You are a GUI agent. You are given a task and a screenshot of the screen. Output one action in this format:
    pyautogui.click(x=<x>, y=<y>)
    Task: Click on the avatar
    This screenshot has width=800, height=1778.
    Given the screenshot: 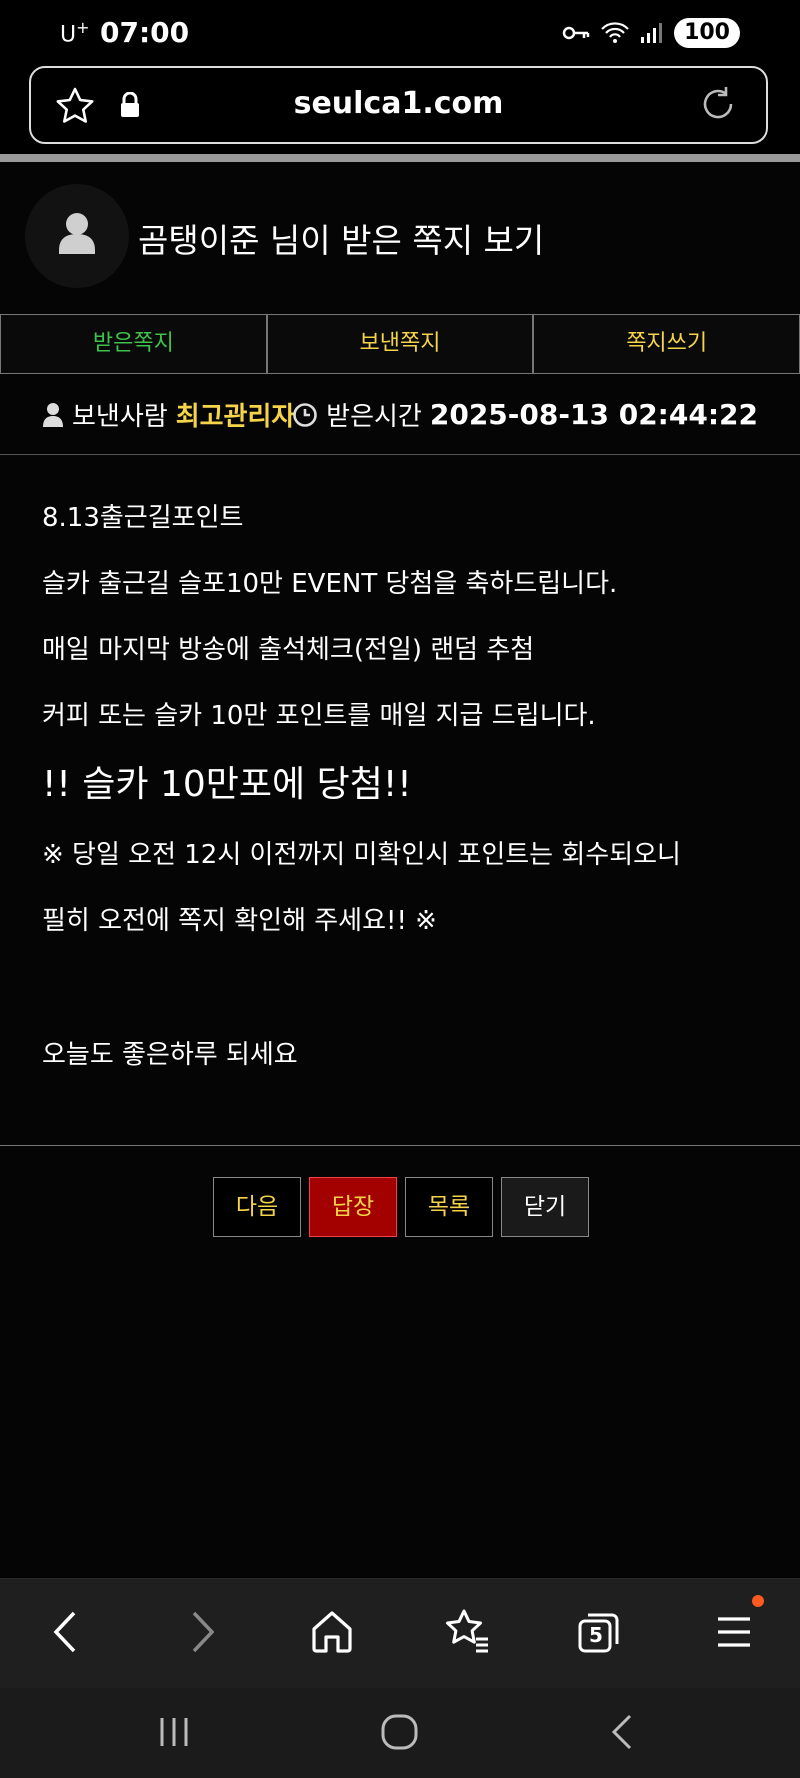 What is the action you would take?
    pyautogui.click(x=77, y=236)
    